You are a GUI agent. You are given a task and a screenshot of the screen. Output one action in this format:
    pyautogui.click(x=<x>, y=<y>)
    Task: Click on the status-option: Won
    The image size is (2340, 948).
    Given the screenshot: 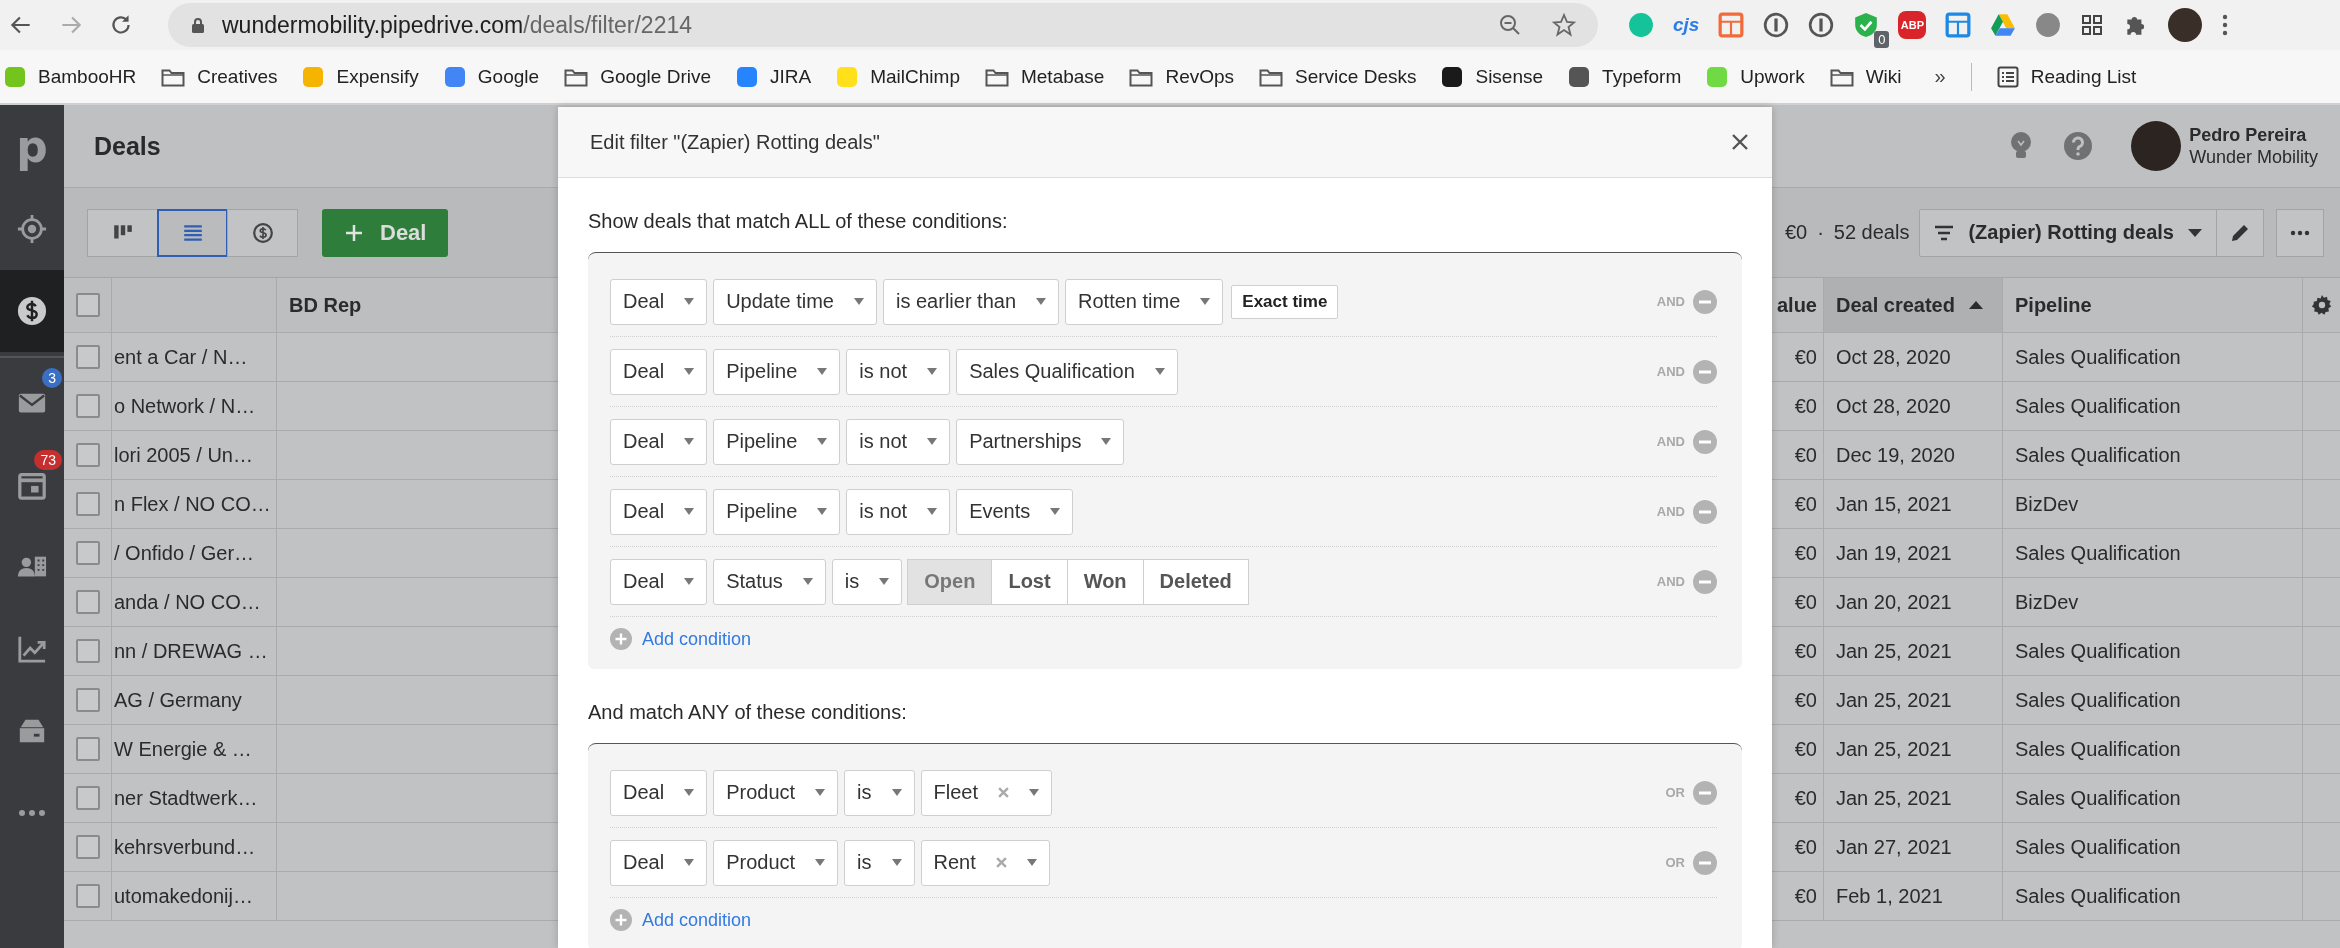 What is the action you would take?
    pyautogui.click(x=1105, y=581)
    